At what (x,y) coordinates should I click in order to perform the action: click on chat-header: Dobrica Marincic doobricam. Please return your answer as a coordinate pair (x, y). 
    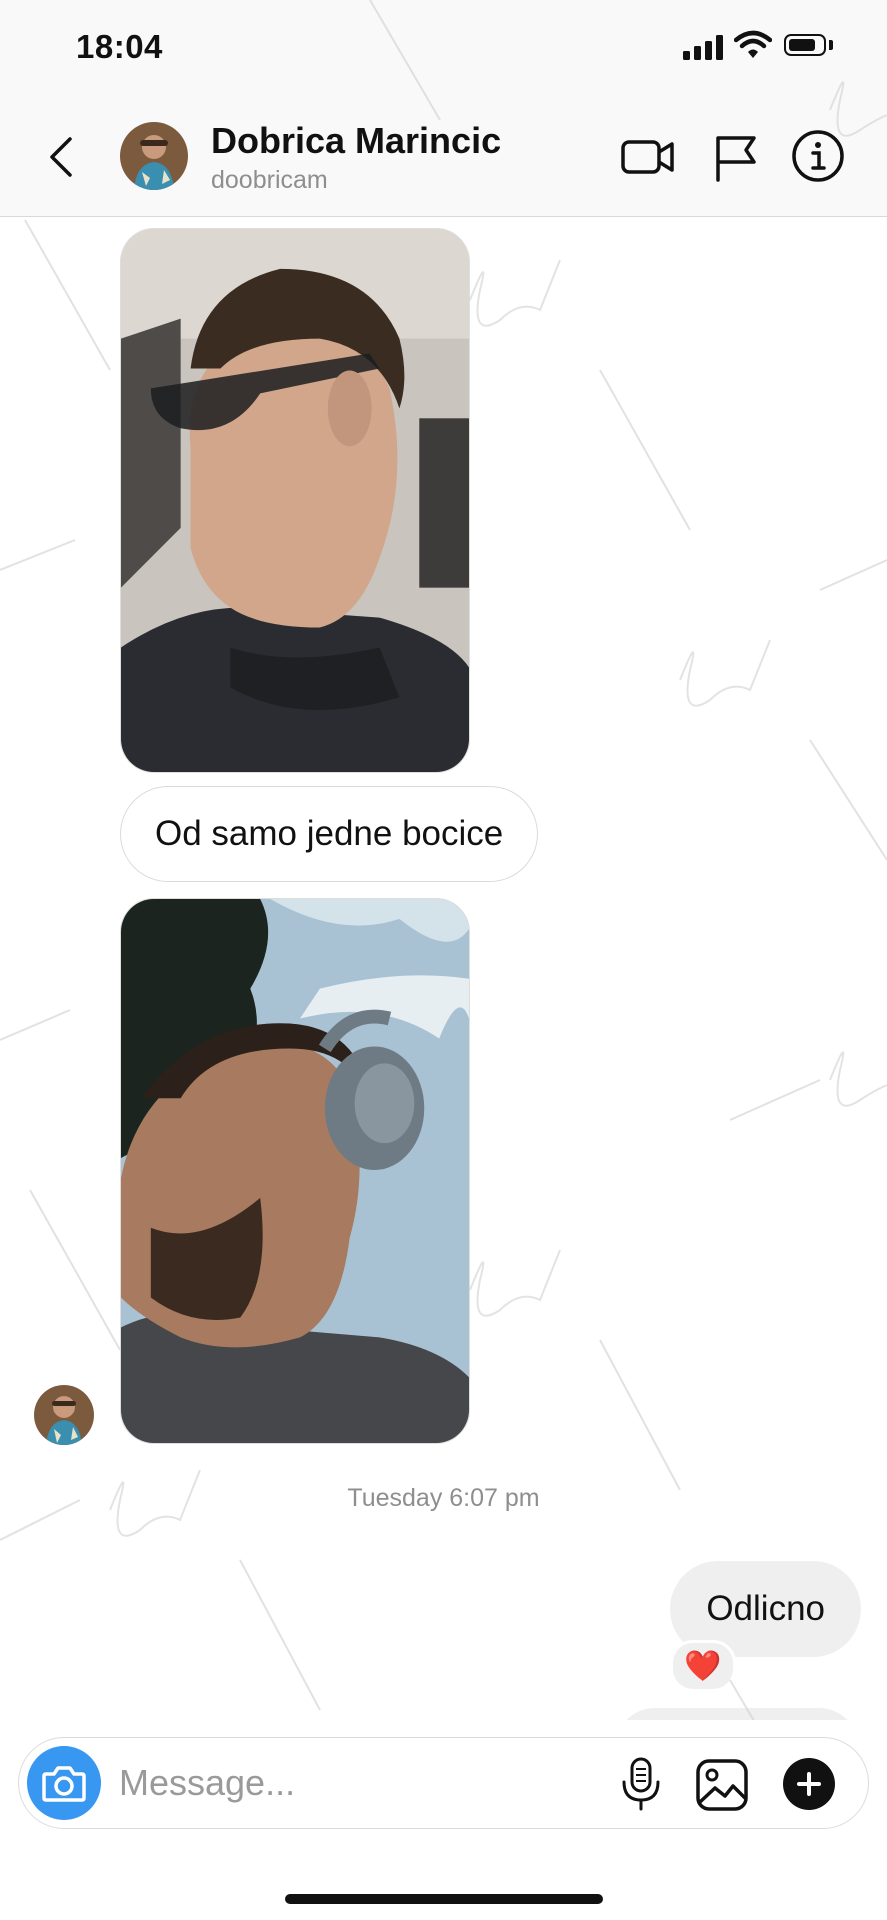
    Looking at the image, I should click on (443, 158).